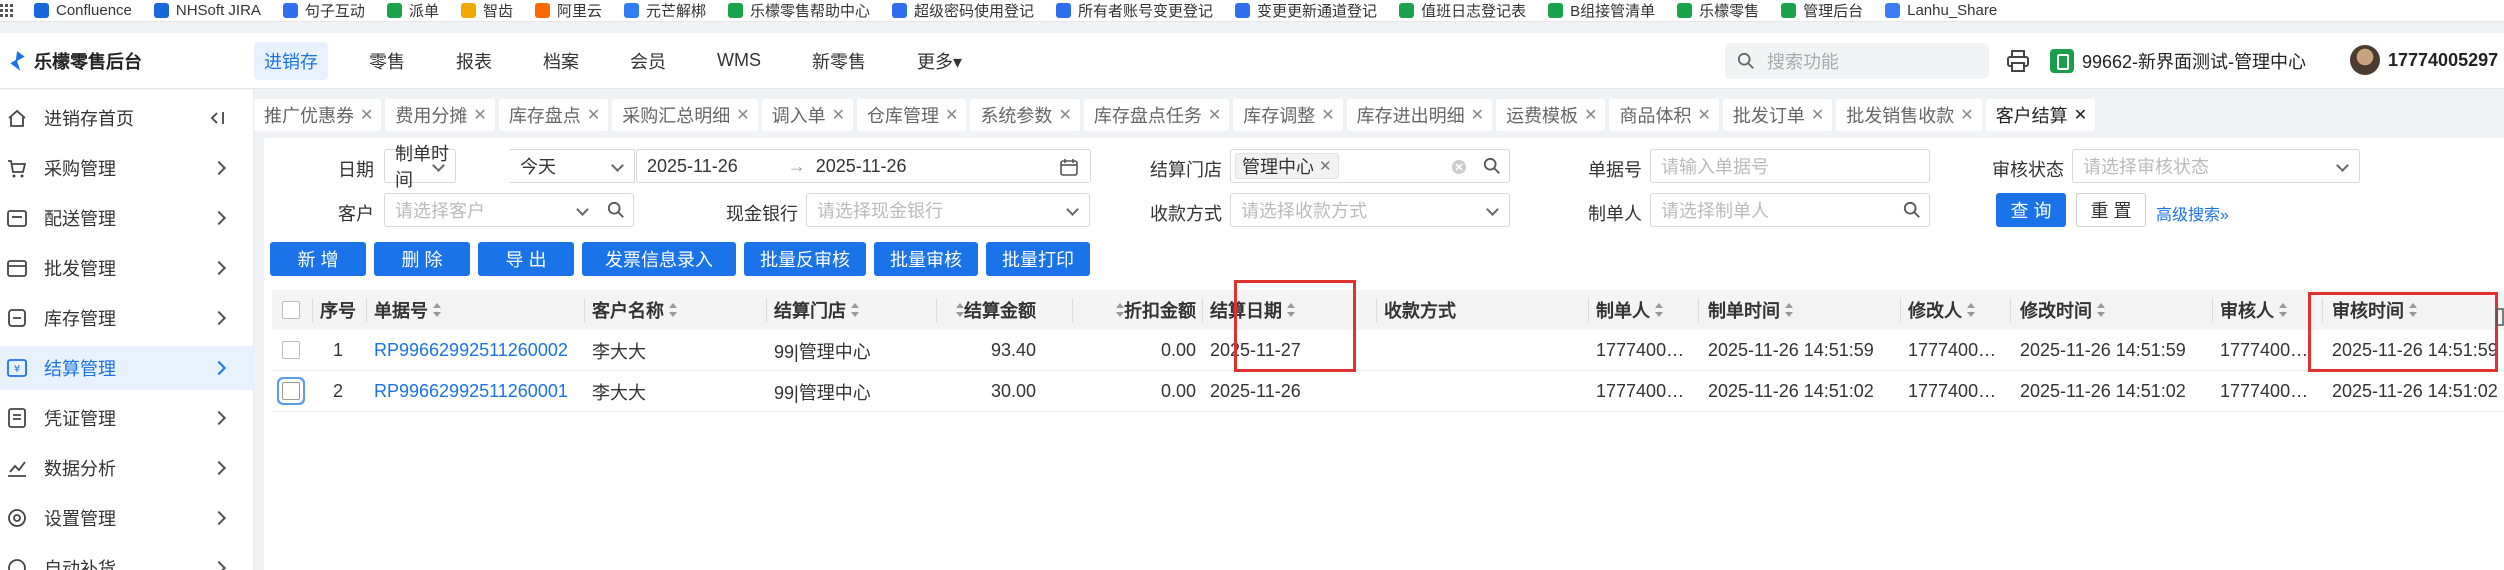 This screenshot has height=570, width=2504. I want to click on tab-12: 批发订单 ✕, so click(1777, 115).